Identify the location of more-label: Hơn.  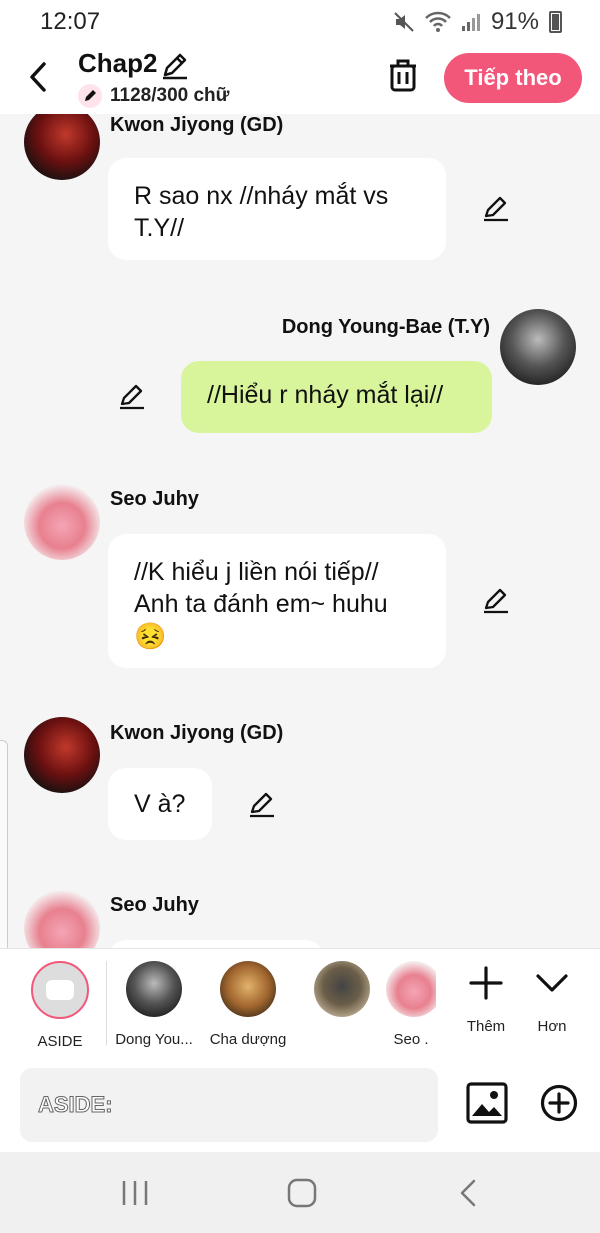
(552, 1026).